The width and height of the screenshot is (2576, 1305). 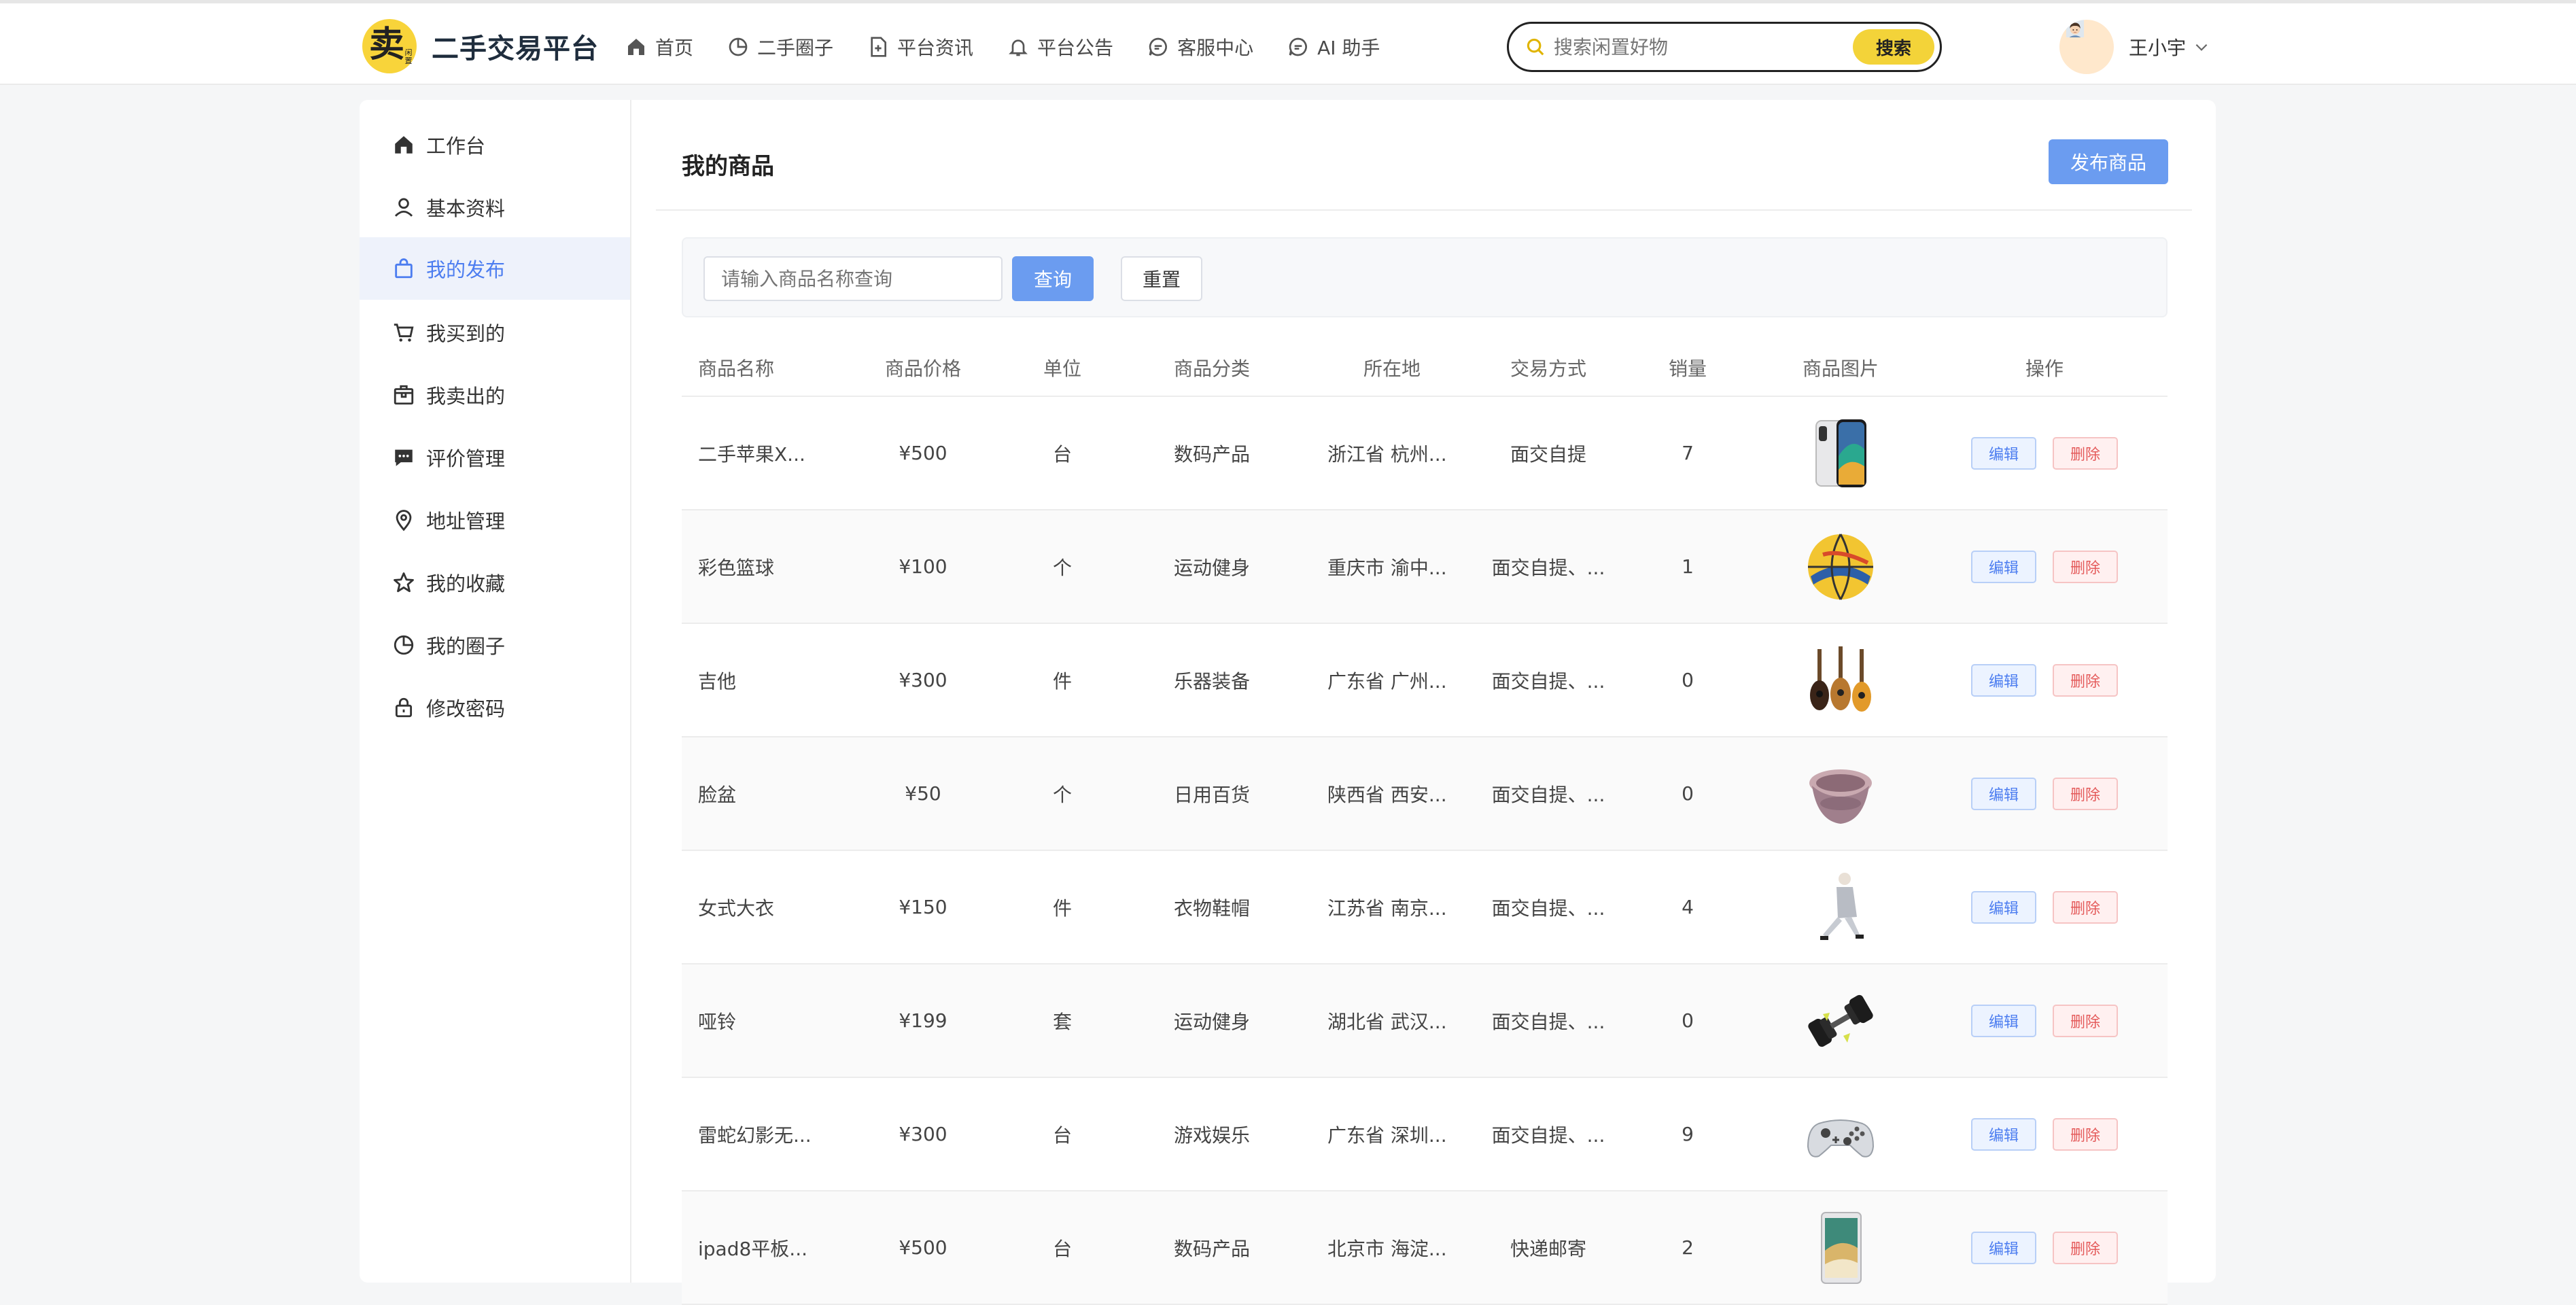 I want to click on product-name-search-input, so click(x=853, y=278).